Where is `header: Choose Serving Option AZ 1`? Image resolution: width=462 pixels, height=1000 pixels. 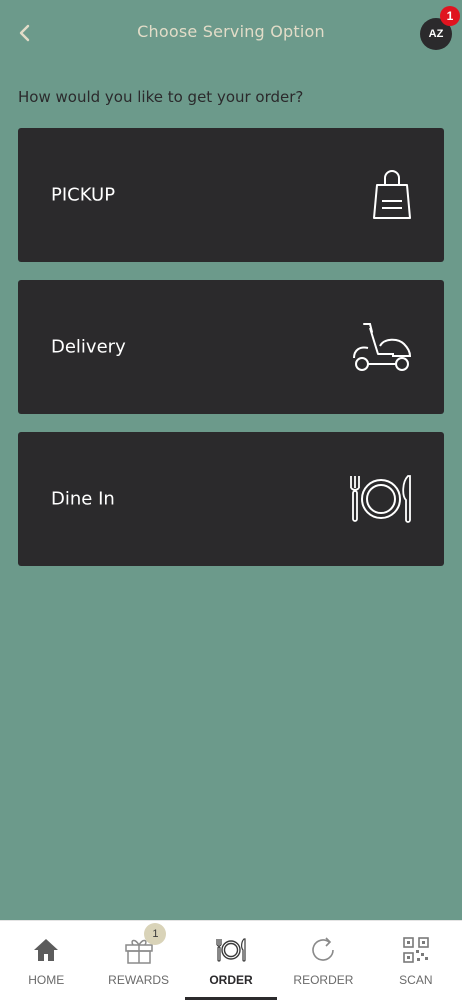
header: Choose Serving Option AZ 1 is located at coordinates (231, 34).